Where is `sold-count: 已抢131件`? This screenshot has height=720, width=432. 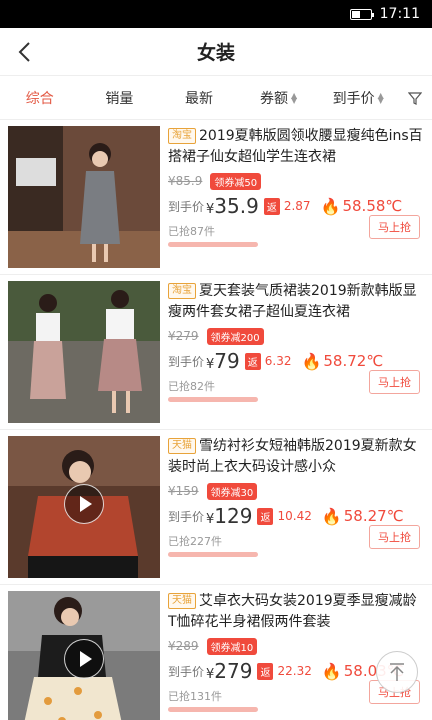 sold-count: 已抢131件 is located at coordinates (195, 696).